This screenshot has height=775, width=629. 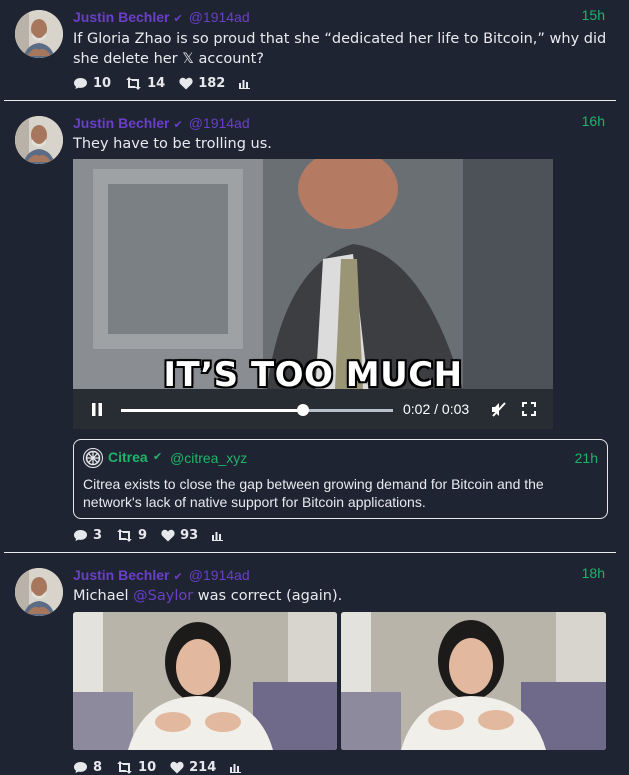 What do you see at coordinates (593, 121) in the screenshot?
I see `tweet-time: 16h` at bounding box center [593, 121].